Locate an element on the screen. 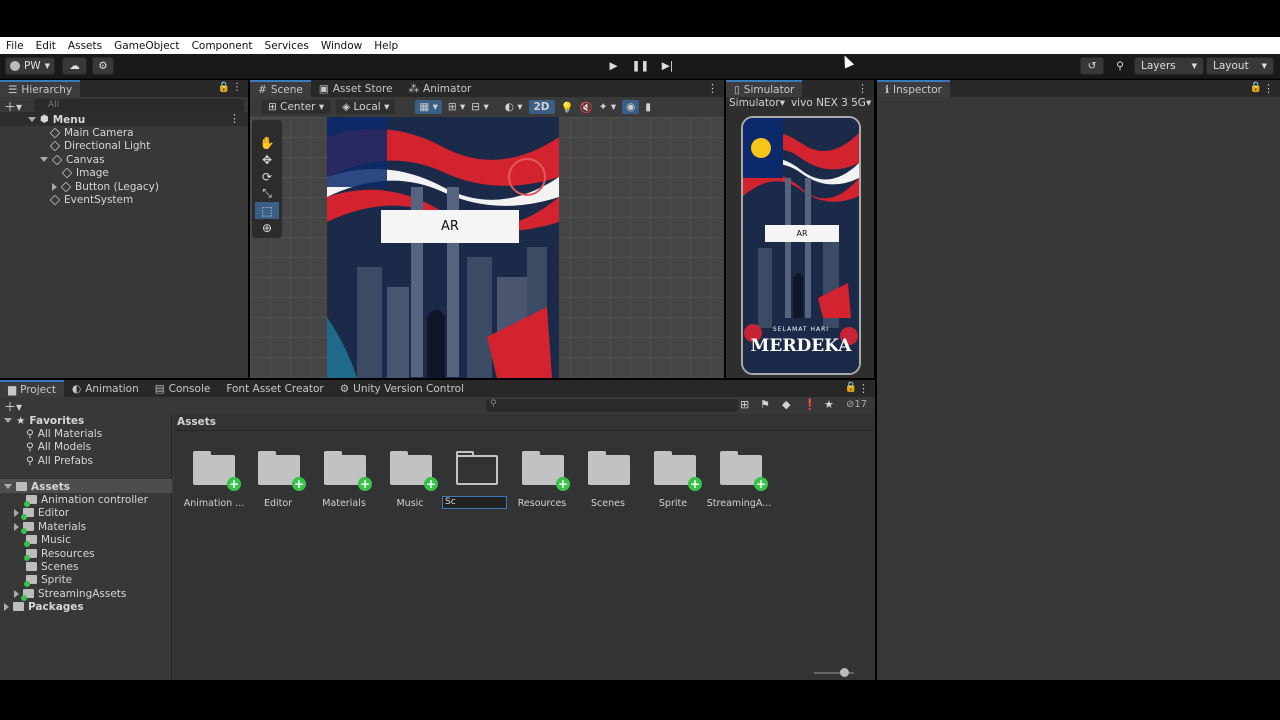 This screenshot has height=720, width=1280. camera-icon: ▮ is located at coordinates (648, 107).